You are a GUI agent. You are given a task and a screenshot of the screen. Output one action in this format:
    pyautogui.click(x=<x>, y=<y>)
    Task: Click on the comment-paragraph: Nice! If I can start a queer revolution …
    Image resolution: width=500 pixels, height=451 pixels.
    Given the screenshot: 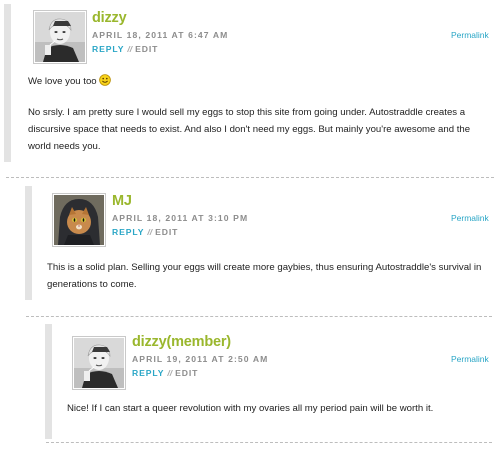 What is the action you would take?
    pyautogui.click(x=250, y=408)
    